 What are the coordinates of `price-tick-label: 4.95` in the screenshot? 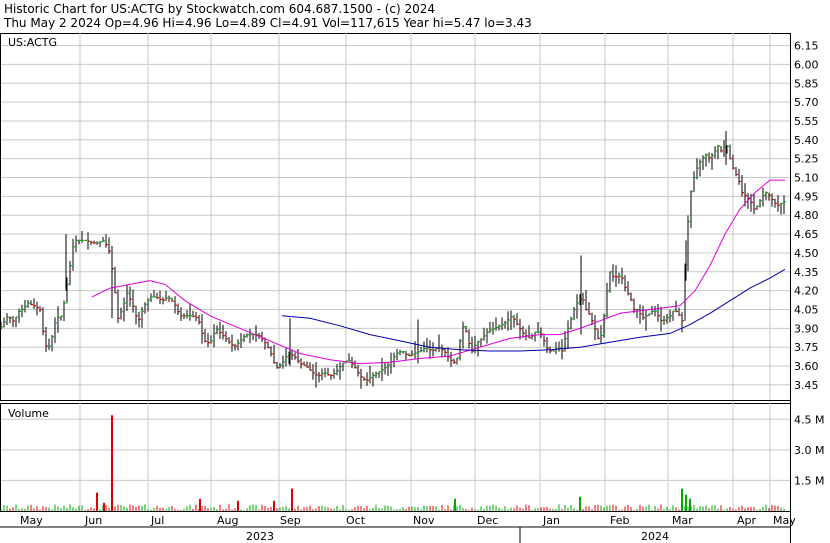 It's located at (806, 196).